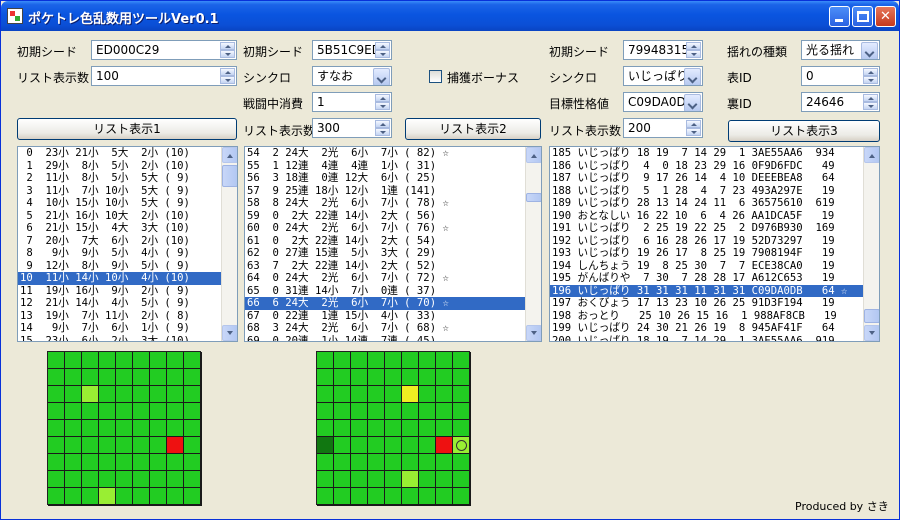 The image size is (900, 520). I want to click on close-button: ✕, so click(885, 16).